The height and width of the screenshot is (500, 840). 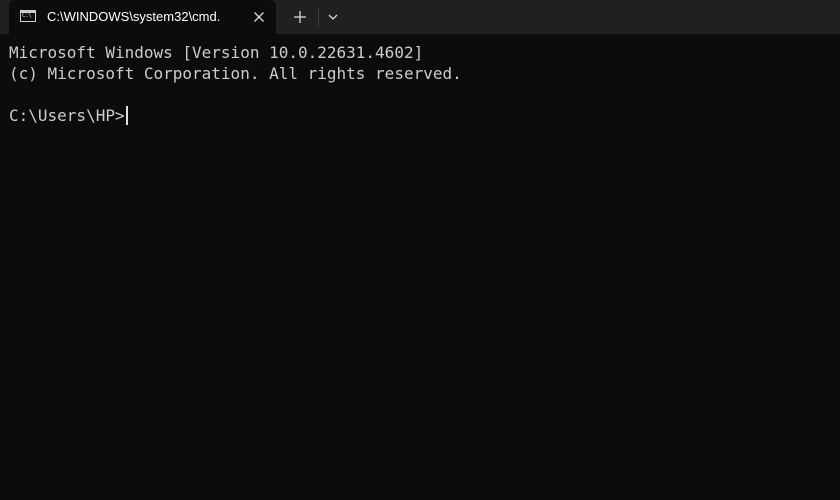 What do you see at coordinates (420, 17) in the screenshot?
I see `tab-bar: C:\ C:\WINDOWS\system32\cmd.` at bounding box center [420, 17].